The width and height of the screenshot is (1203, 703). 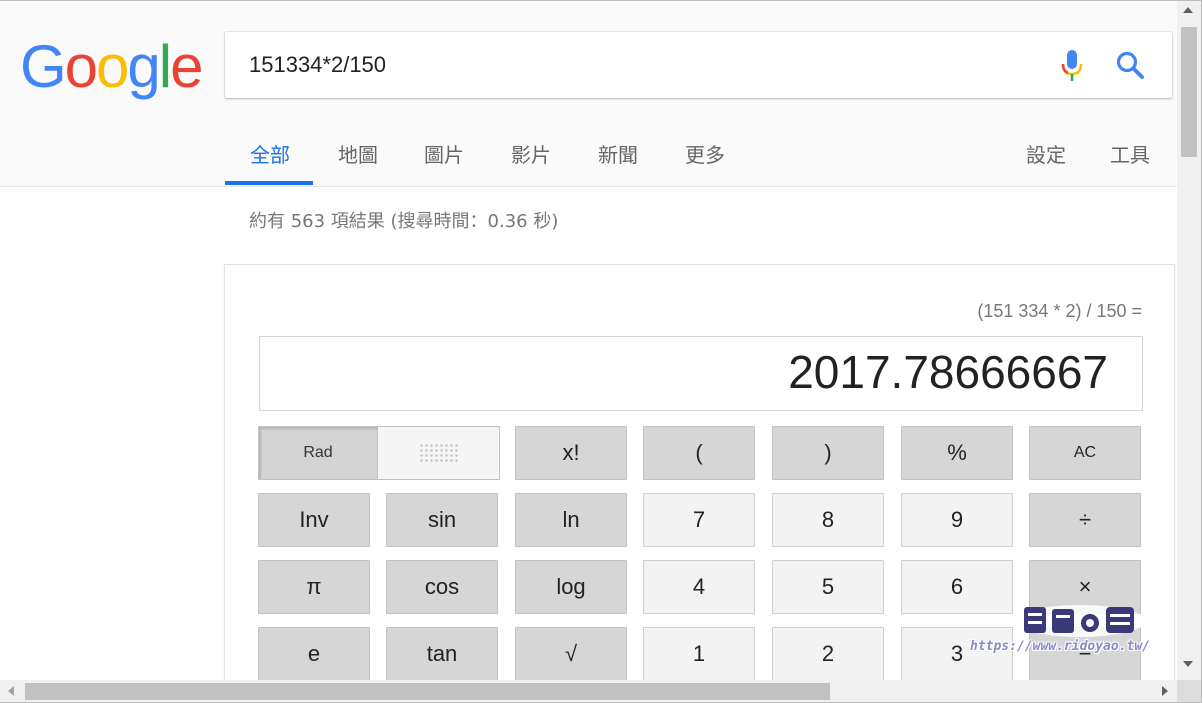 What do you see at coordinates (699, 654) in the screenshot?
I see `digit-1-button: 1` at bounding box center [699, 654].